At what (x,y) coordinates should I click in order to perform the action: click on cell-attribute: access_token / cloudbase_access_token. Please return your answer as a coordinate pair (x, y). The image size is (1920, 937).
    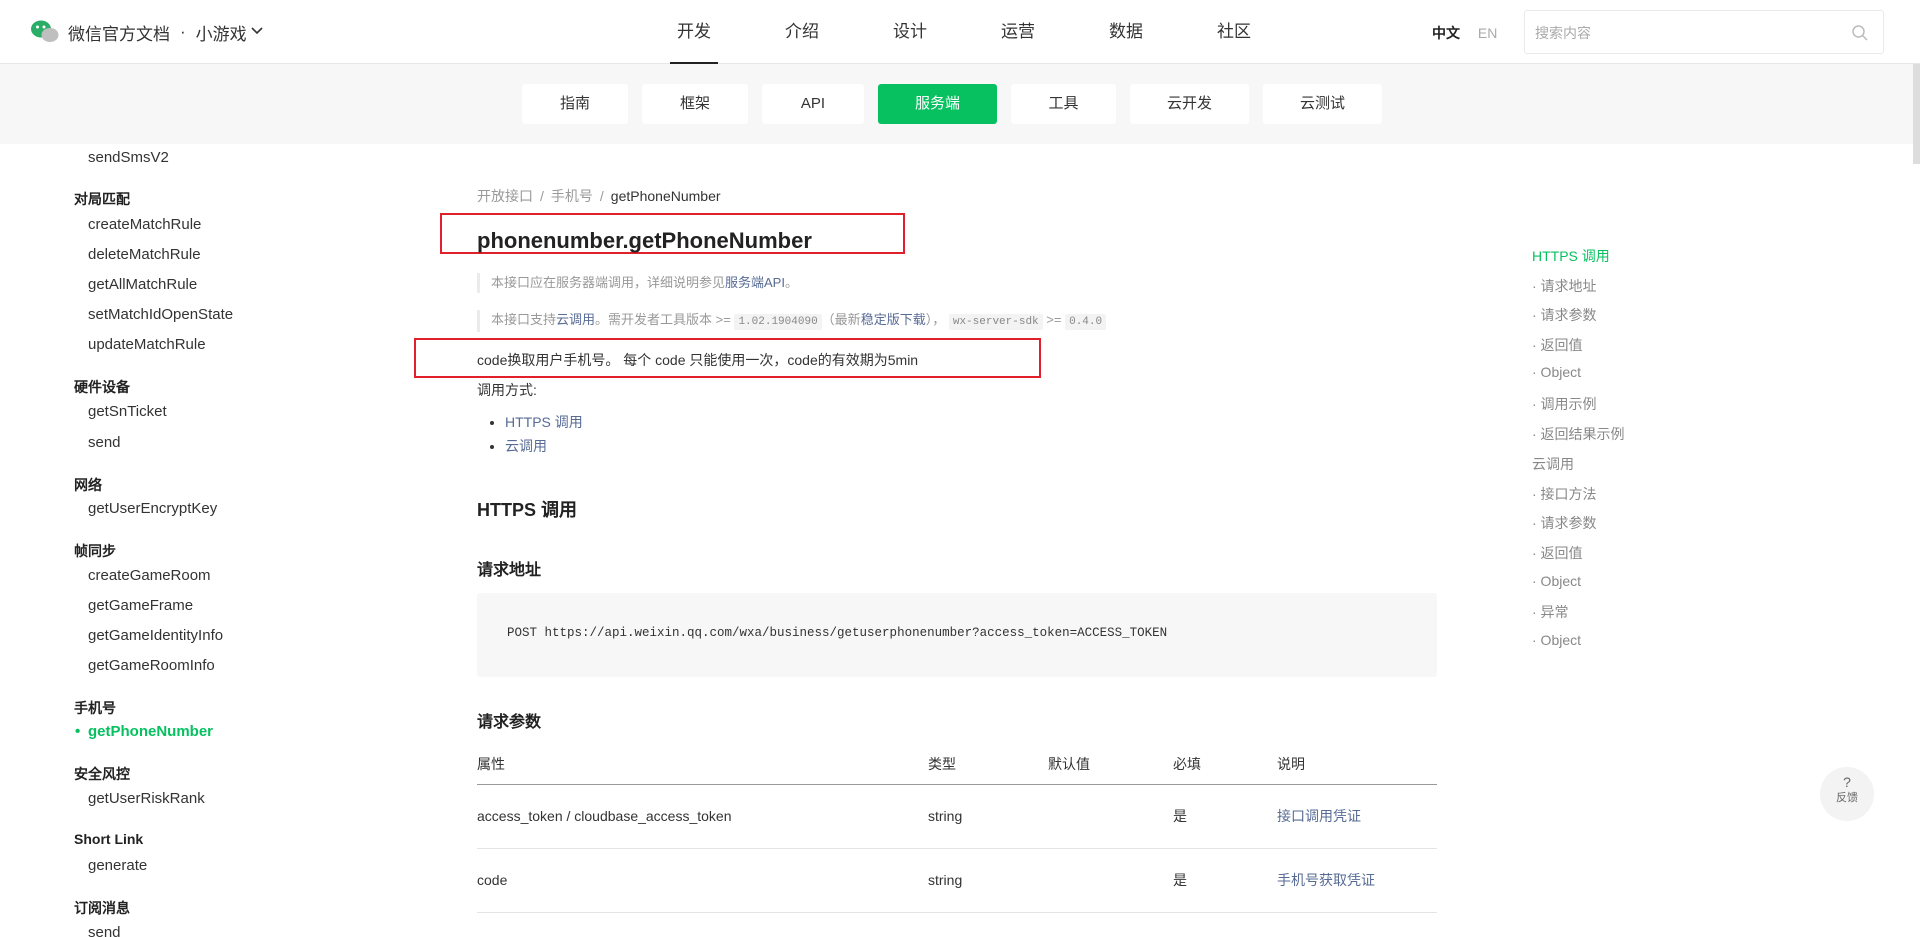
    Looking at the image, I should click on (702, 816).